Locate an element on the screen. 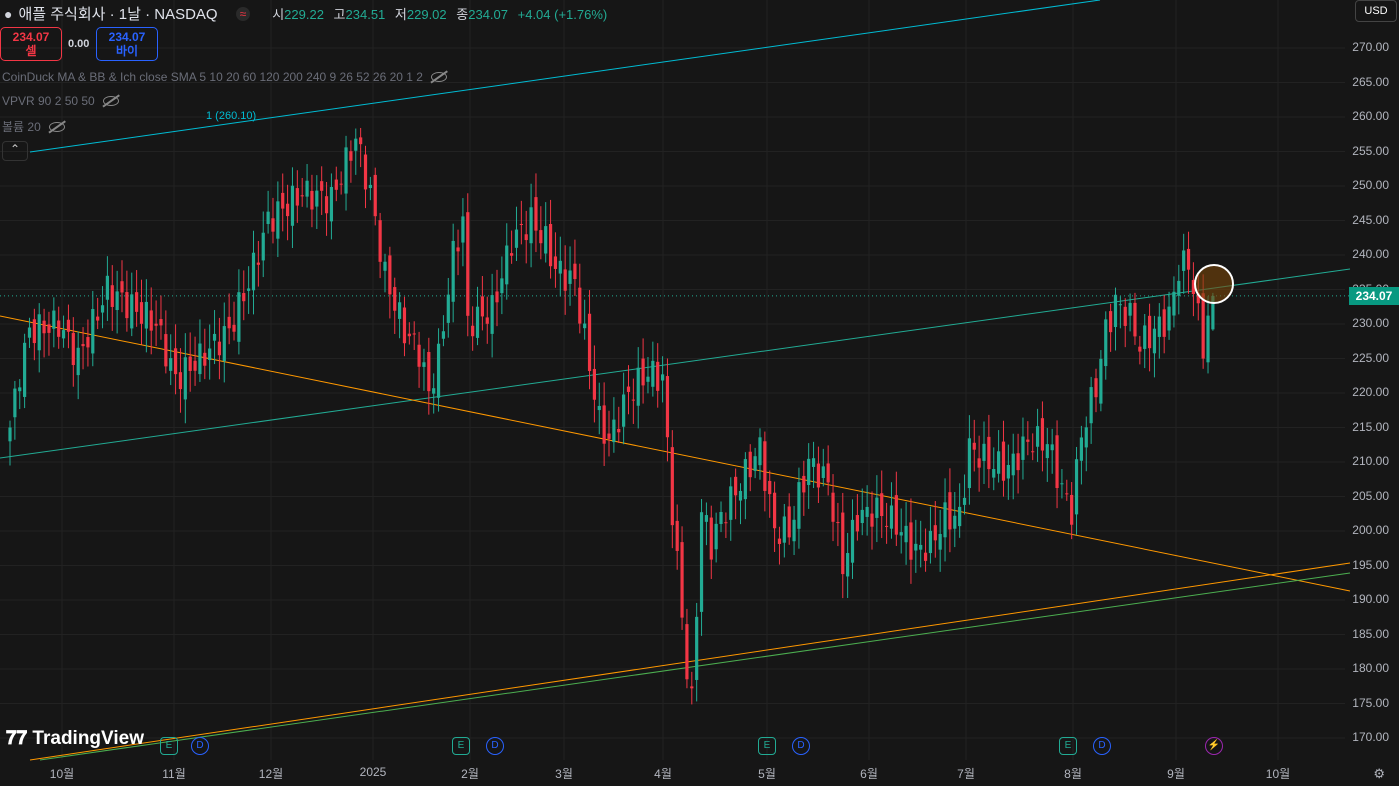  indicator-volume: 볼륨 20 is located at coordinates (33, 126).